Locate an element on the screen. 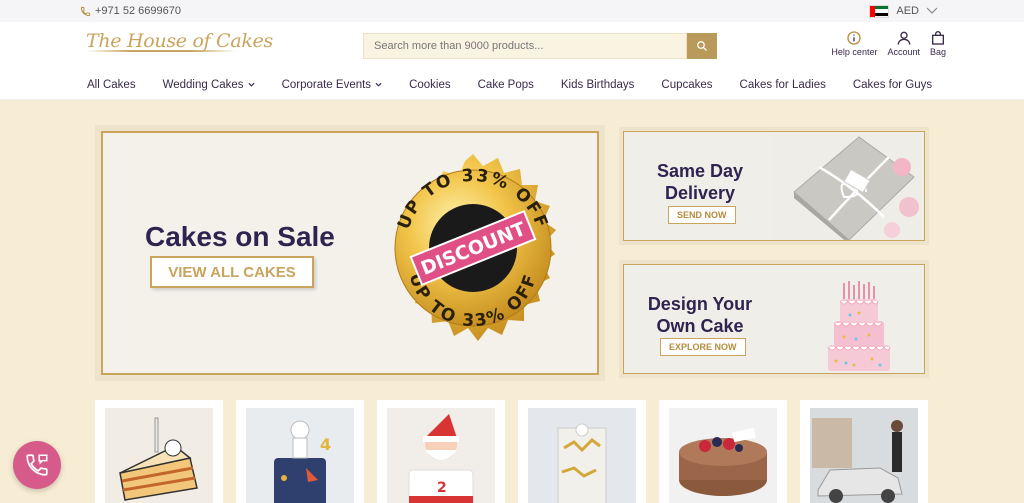 The width and height of the screenshot is (1024, 503). product-card: 2 is located at coordinates (441, 451).